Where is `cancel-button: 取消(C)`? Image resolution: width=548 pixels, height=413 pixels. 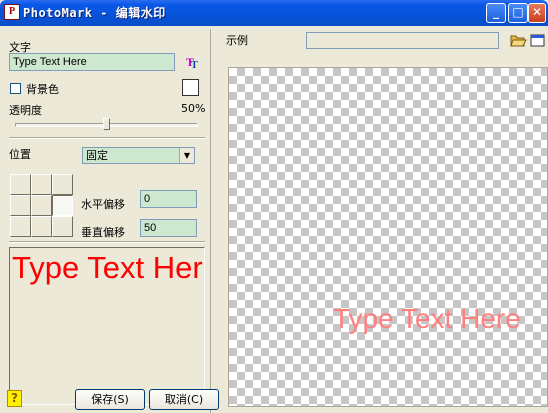 cancel-button: 取消(C) is located at coordinates (184, 399).